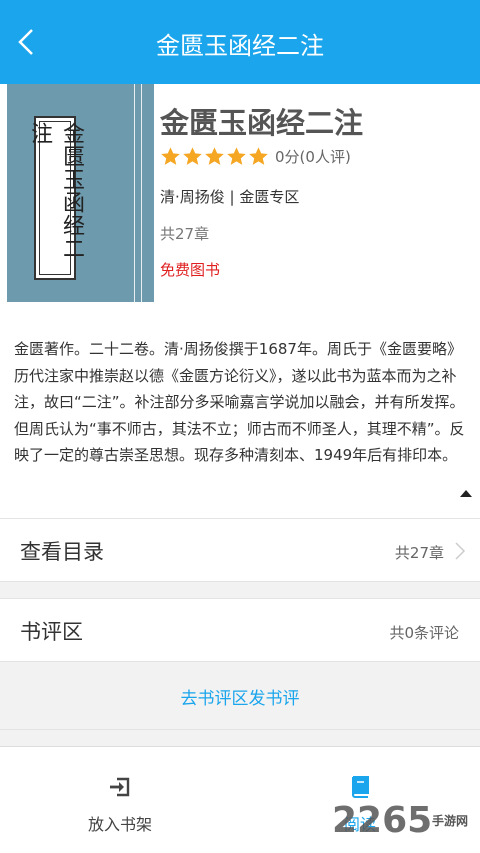 This screenshot has width=480, height=853. I want to click on review-label: 书评区, so click(51, 632).